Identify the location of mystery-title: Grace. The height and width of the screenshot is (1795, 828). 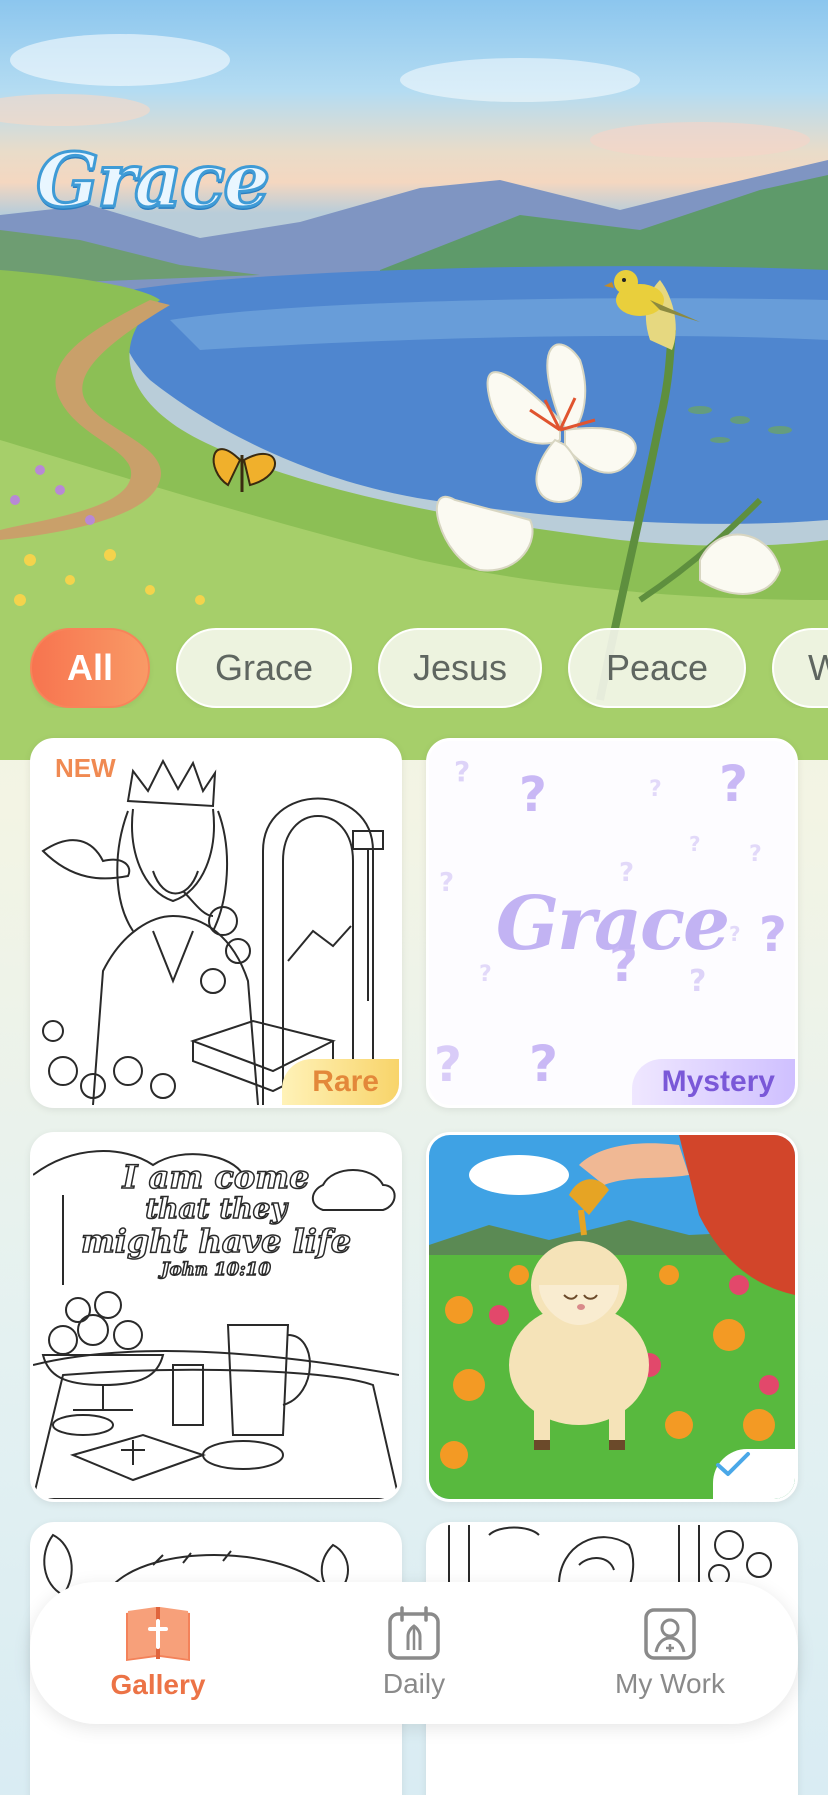
(612, 924).